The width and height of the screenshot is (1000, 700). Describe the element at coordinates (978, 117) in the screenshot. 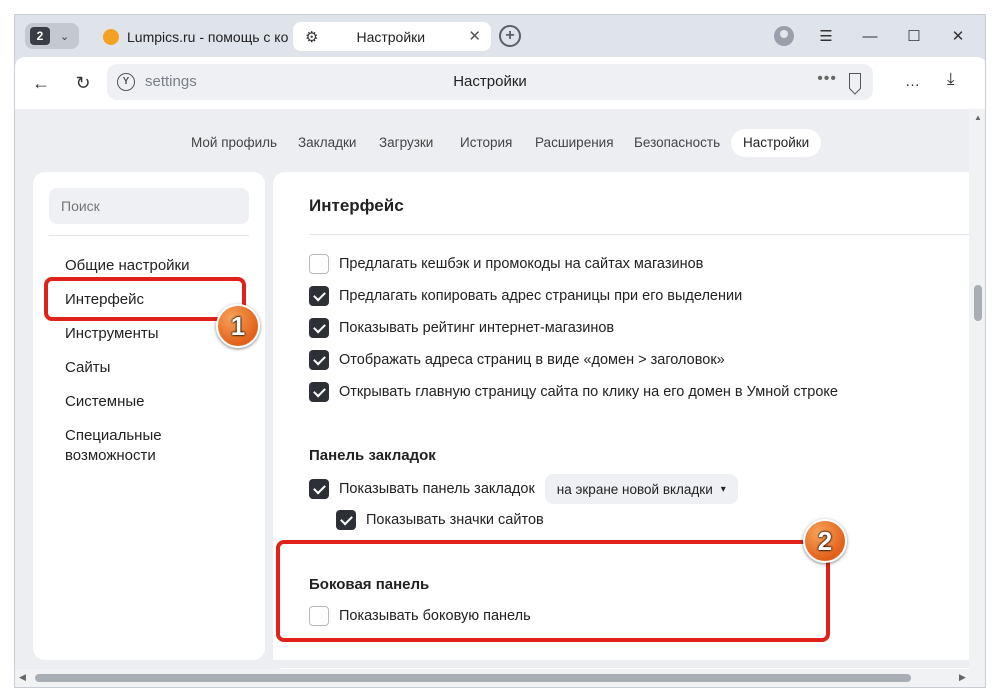

I see `scroll-up-icon: ▲` at that location.